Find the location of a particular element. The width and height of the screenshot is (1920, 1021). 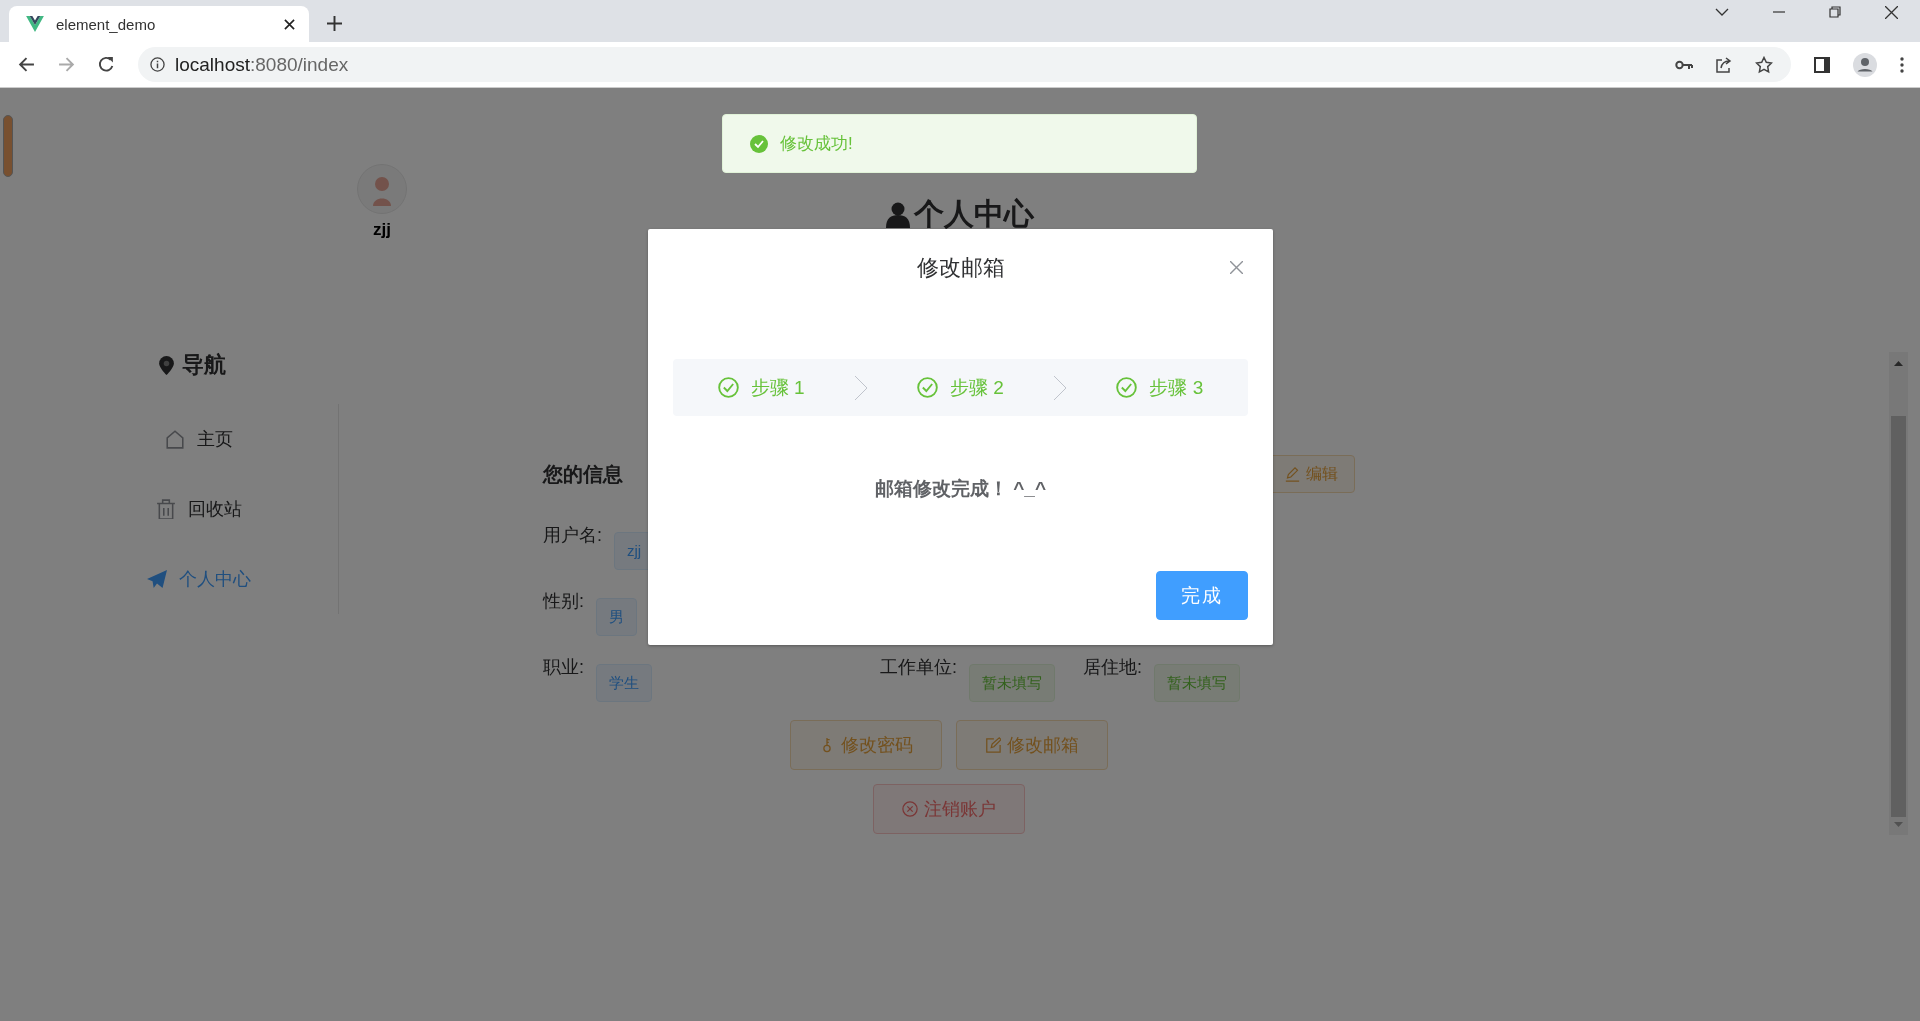

section-title: 您的信息 is located at coordinates (583, 474).